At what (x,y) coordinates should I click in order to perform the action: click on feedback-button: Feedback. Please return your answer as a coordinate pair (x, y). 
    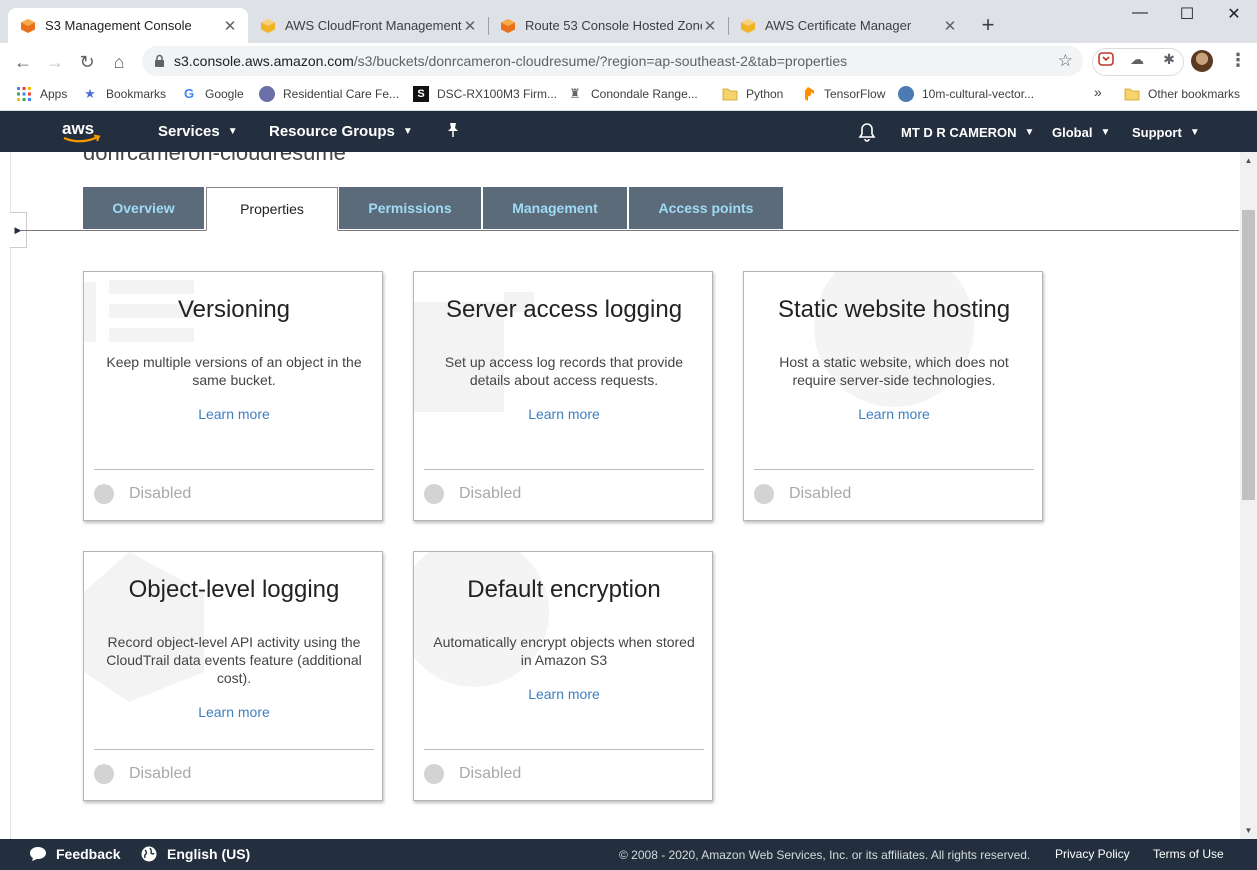
    Looking at the image, I should click on (75, 854).